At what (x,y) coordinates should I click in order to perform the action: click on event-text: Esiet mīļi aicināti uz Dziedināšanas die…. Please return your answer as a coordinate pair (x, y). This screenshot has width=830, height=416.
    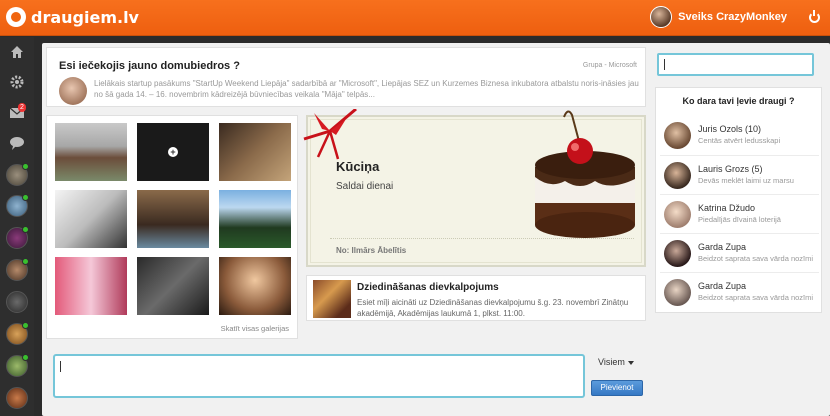
    Looking at the image, I should click on (493, 308).